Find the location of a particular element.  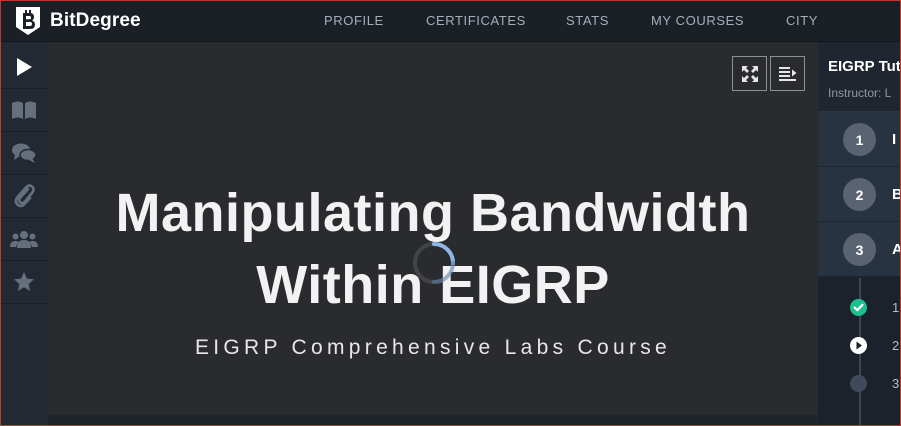

users-icon is located at coordinates (24, 239).